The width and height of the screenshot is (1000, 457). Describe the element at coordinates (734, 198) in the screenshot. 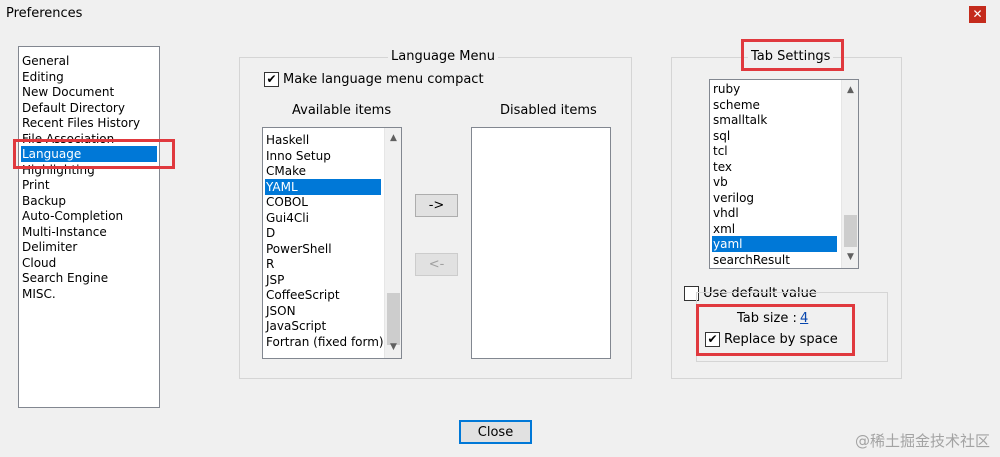

I see `list-item: verilog` at that location.